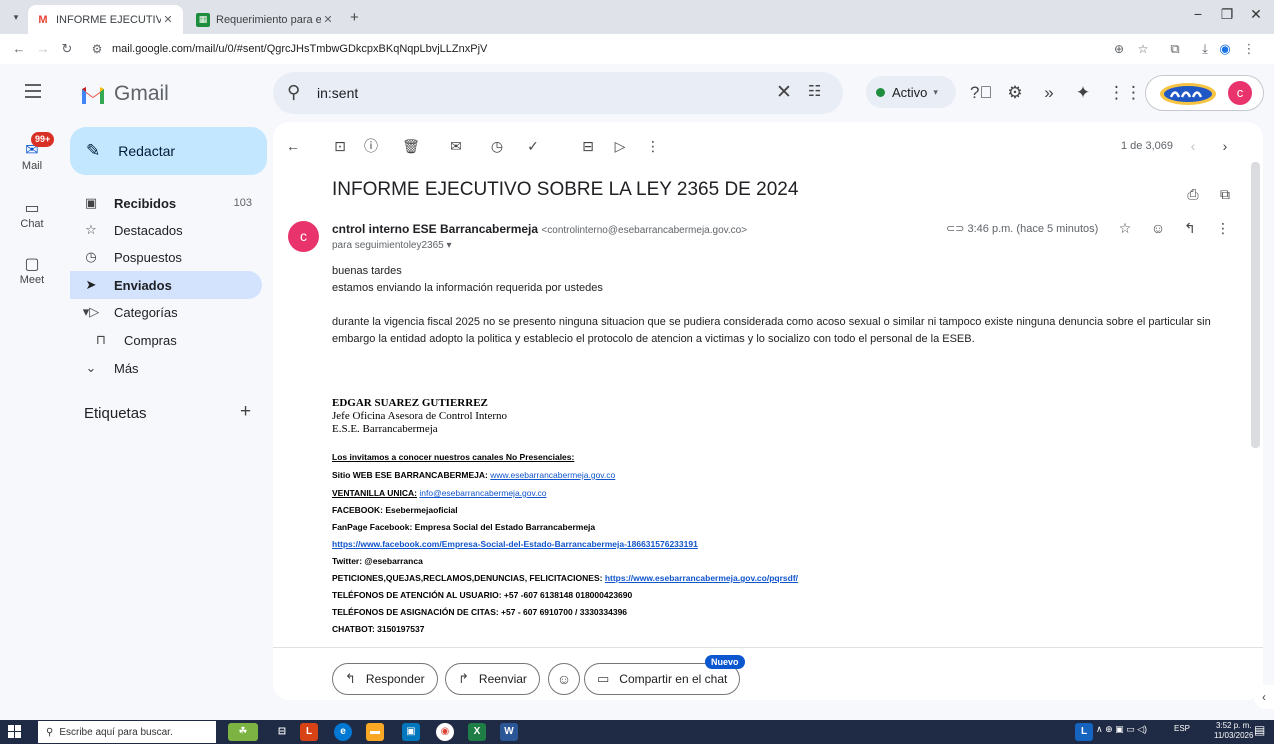  What do you see at coordinates (509, 732) in the screenshot?
I see `word-icon: W` at bounding box center [509, 732].